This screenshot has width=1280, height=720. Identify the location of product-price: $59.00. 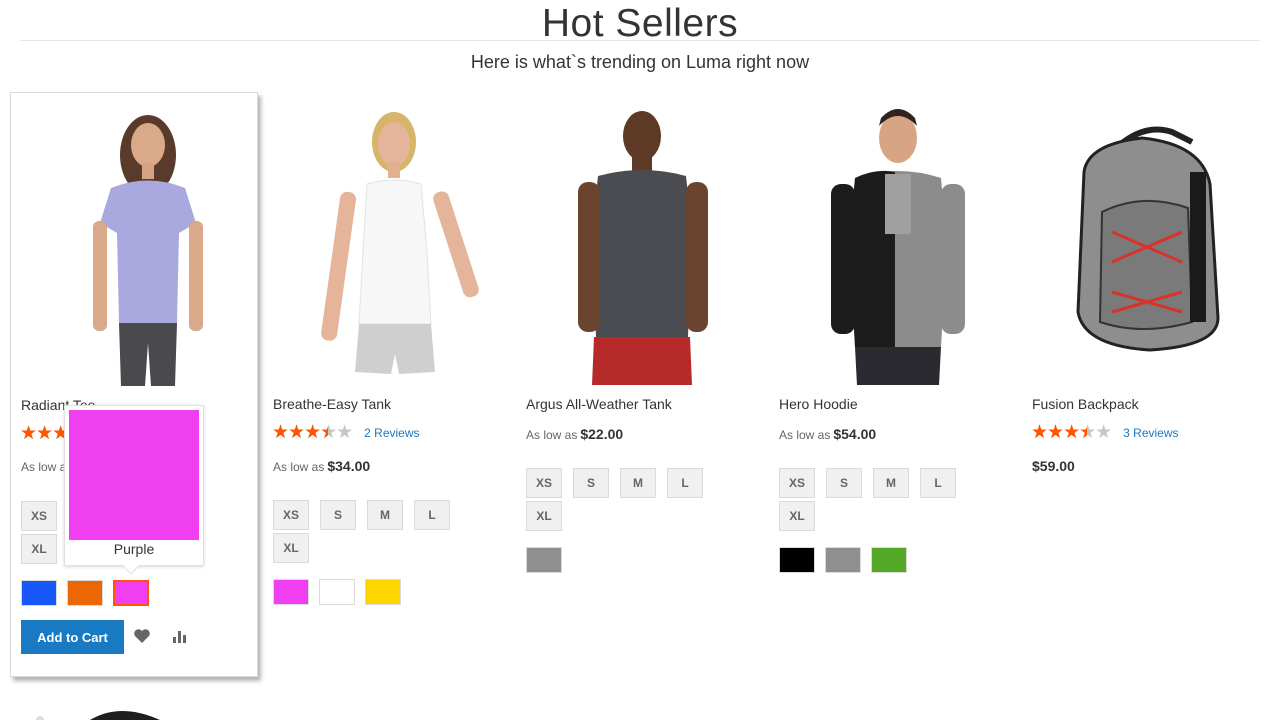
(1053, 466).